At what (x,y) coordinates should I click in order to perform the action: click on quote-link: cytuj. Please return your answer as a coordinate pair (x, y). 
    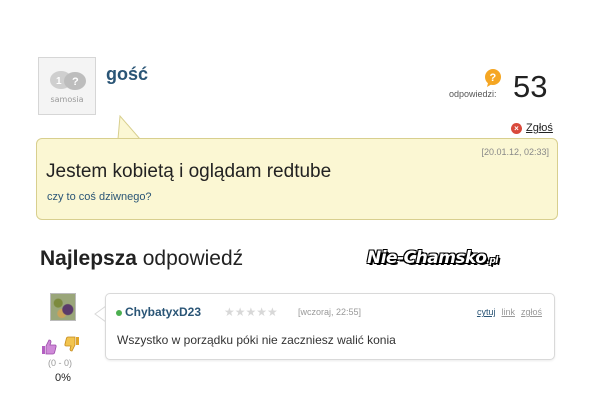
    Looking at the image, I should click on (486, 312).